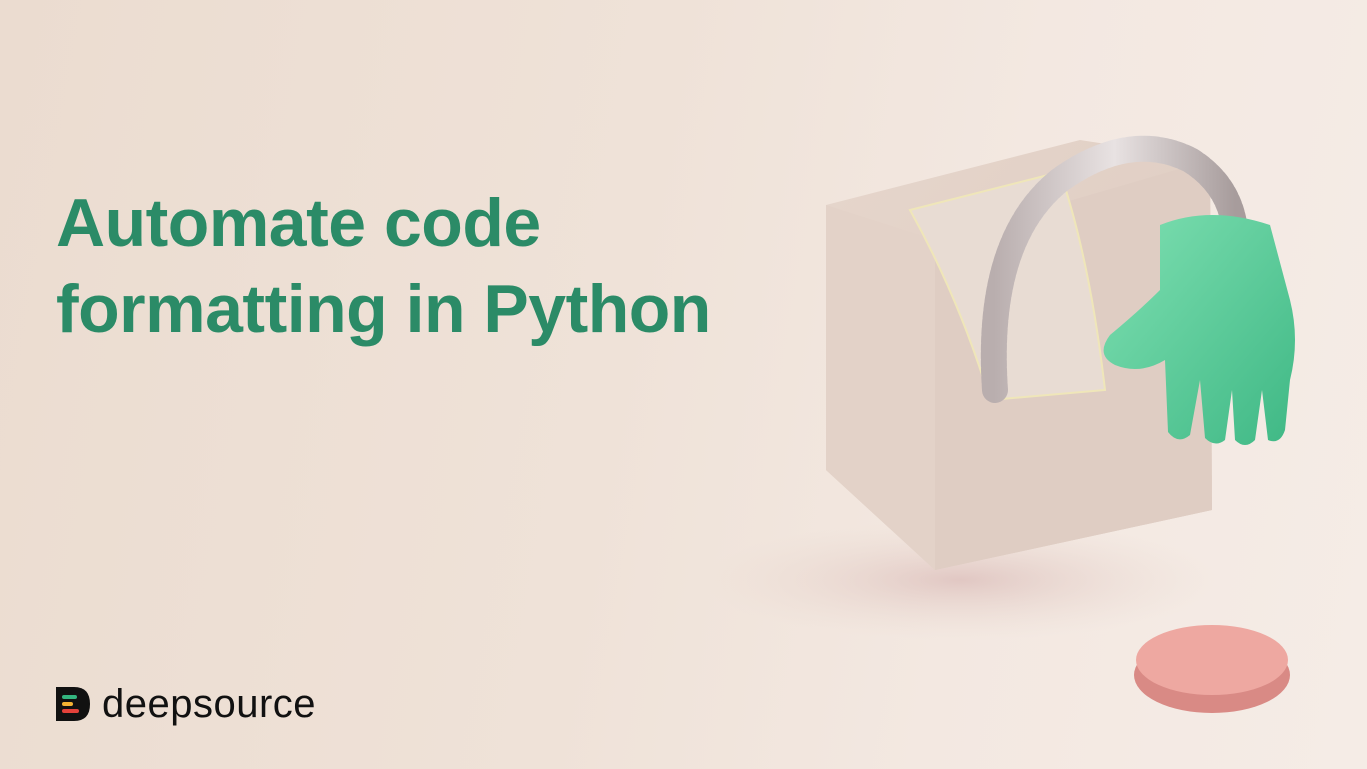 The width and height of the screenshot is (1367, 769). Describe the element at coordinates (209, 704) in the screenshot. I see `brand-name: deepsource` at that location.